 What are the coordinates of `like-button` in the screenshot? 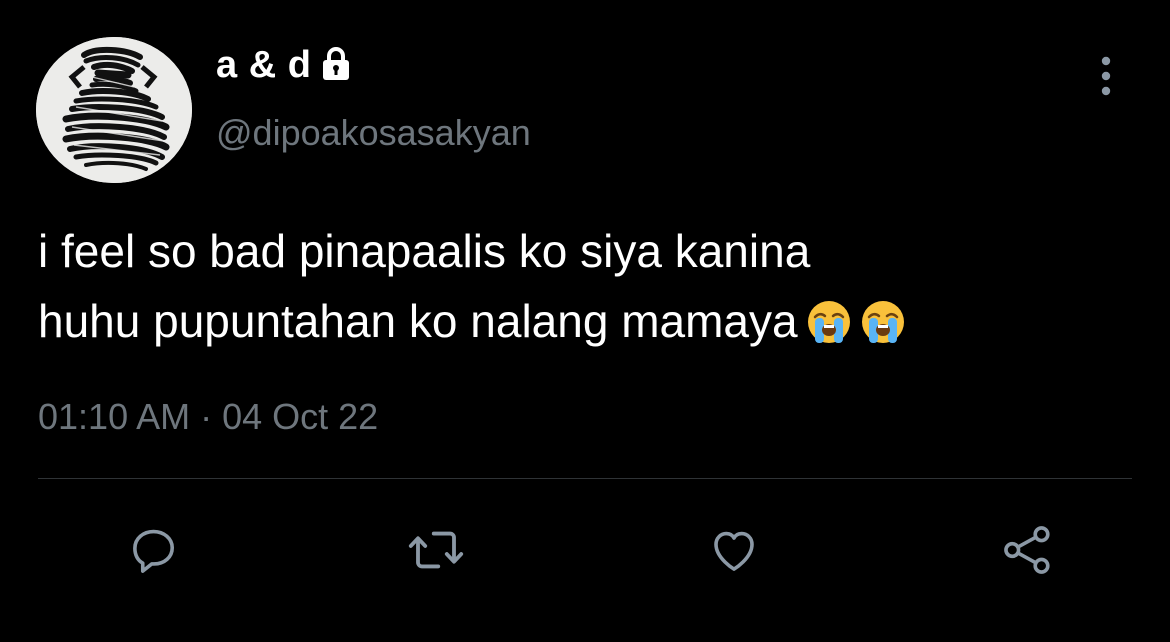 It's located at (734, 550).